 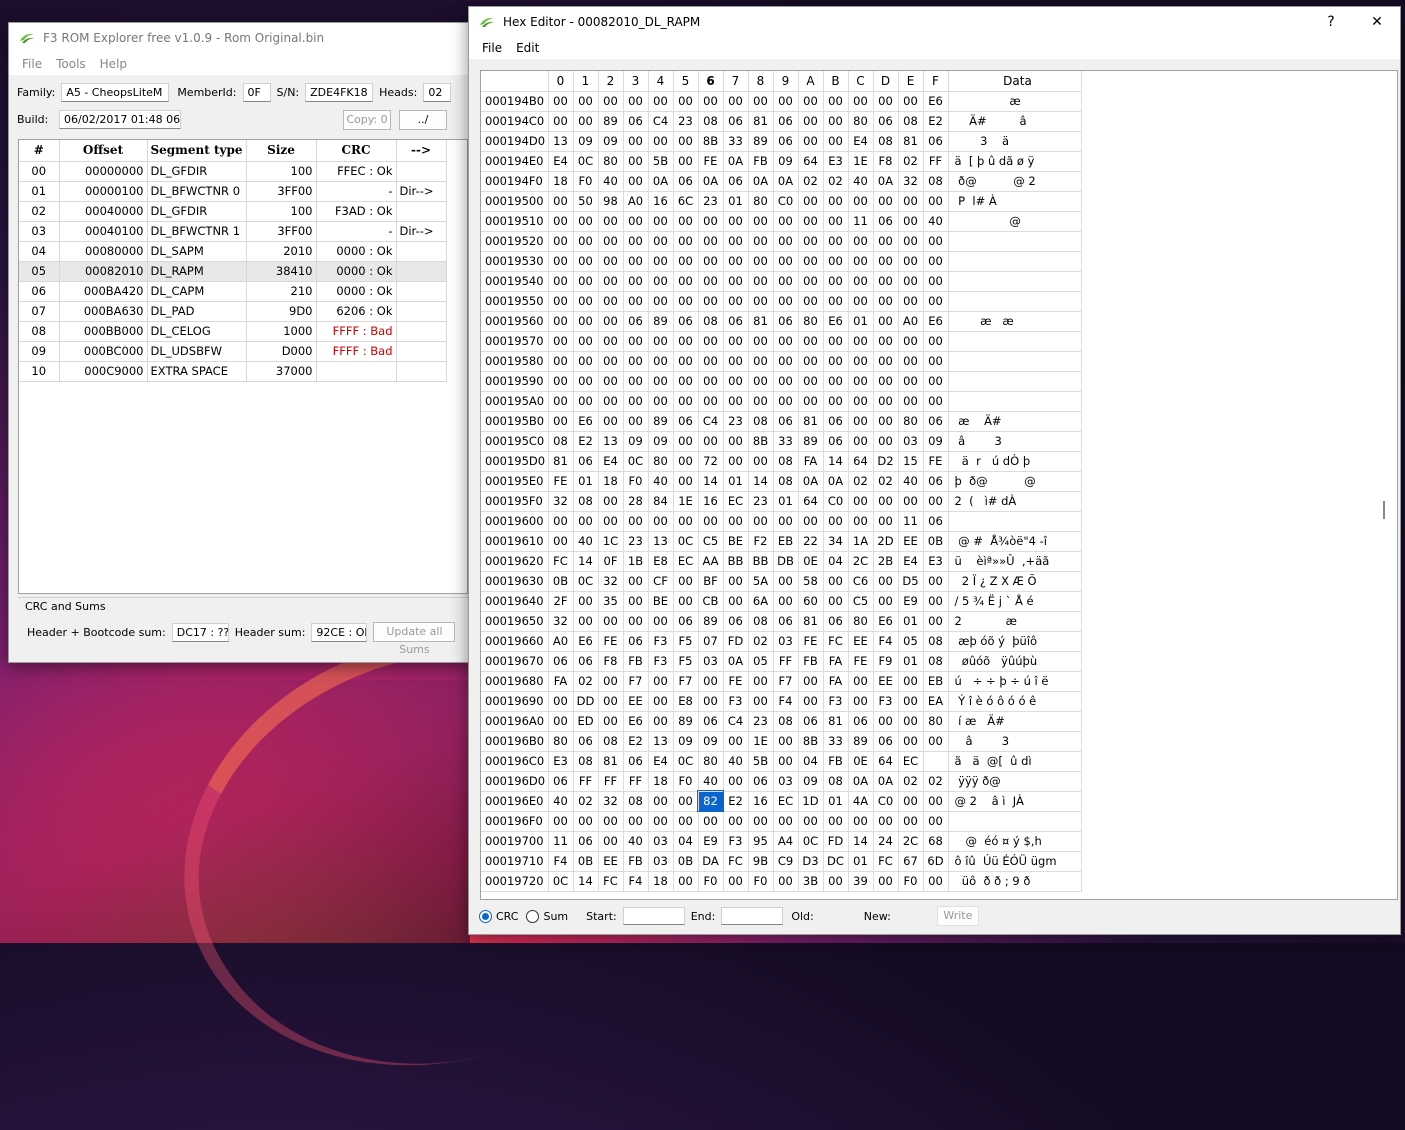 I want to click on hex-byte-cell: EE, so click(x=611, y=861).